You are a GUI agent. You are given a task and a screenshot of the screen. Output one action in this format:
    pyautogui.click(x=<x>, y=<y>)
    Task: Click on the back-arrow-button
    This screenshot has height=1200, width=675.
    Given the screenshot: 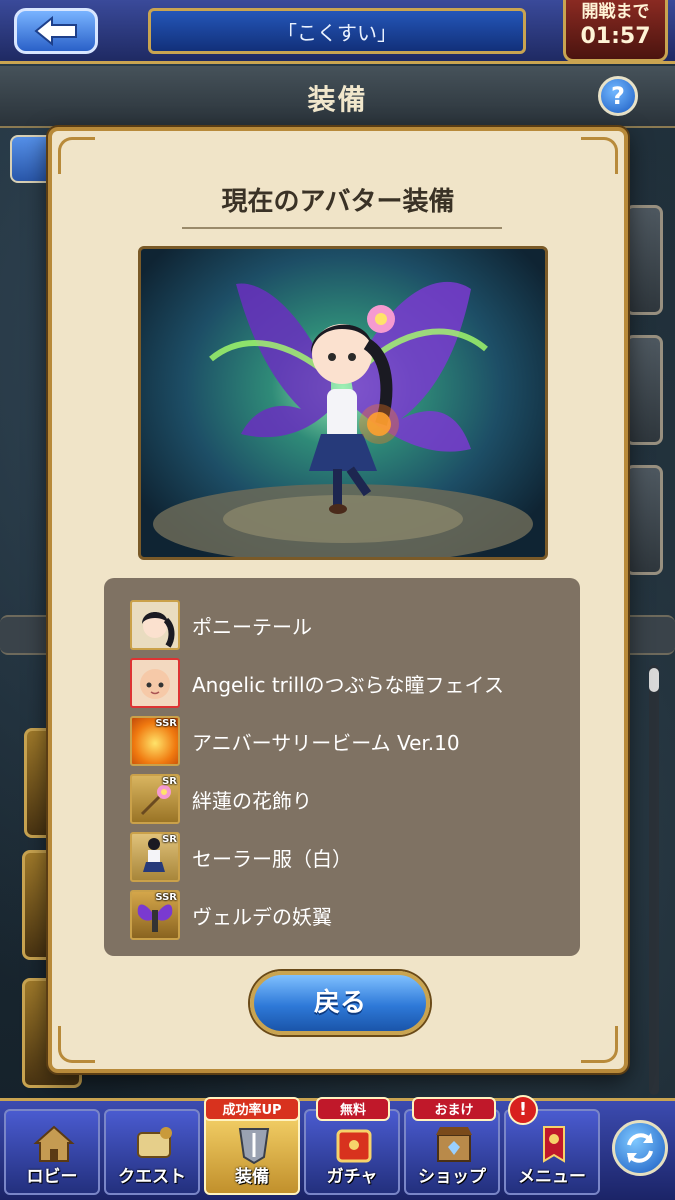 What is the action you would take?
    pyautogui.click(x=56, y=31)
    